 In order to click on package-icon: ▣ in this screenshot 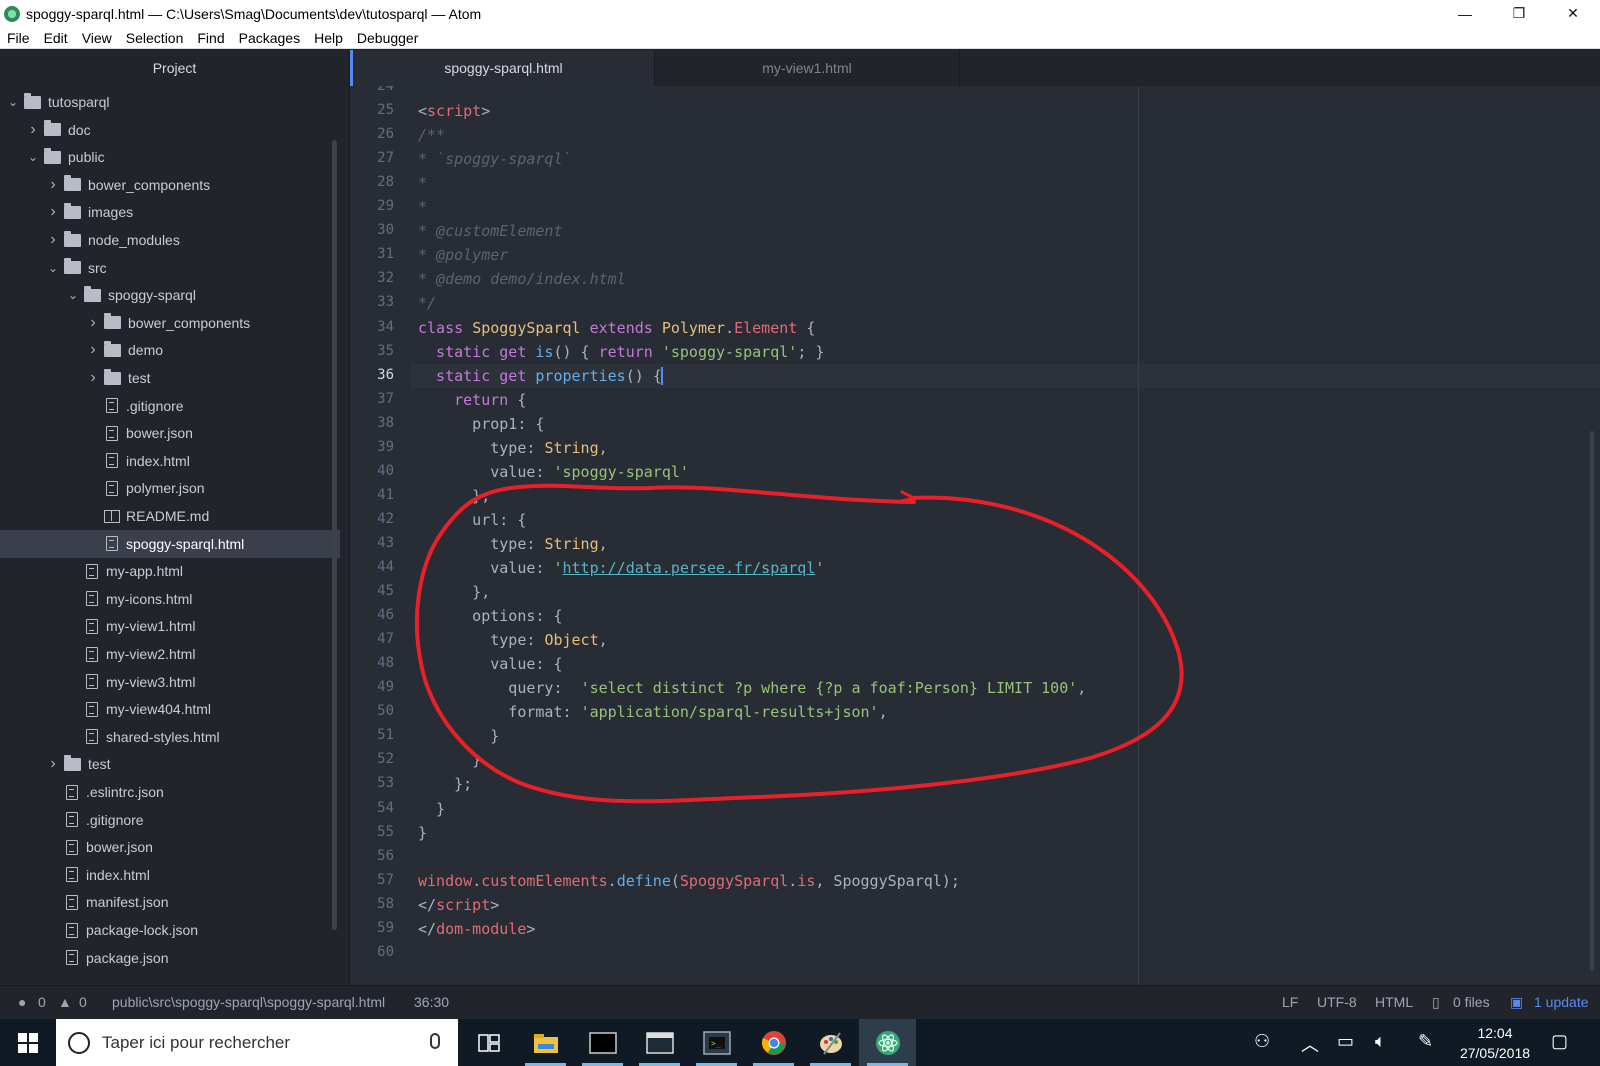, I will do `click(1516, 1002)`.